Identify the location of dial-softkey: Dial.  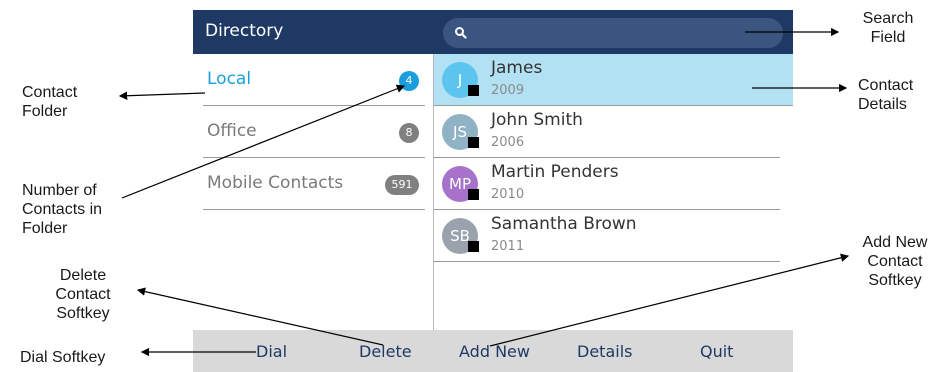
(271, 351).